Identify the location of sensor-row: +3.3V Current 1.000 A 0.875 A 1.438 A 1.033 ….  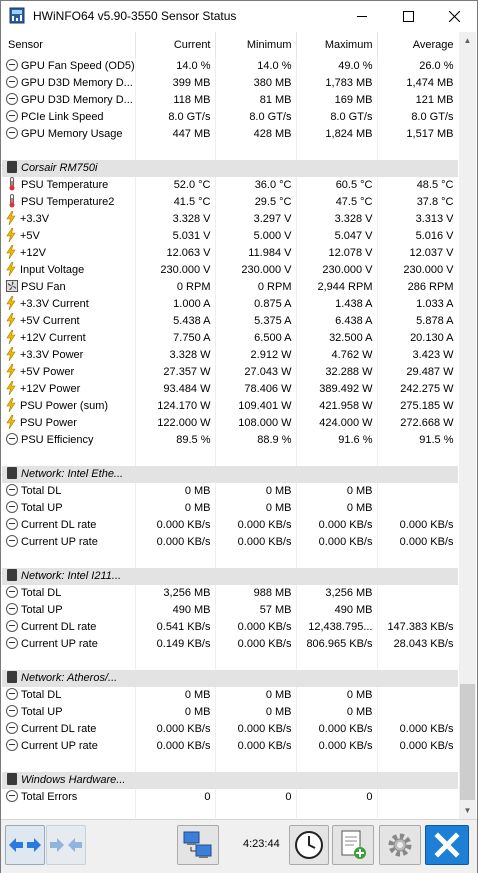
(230, 304).